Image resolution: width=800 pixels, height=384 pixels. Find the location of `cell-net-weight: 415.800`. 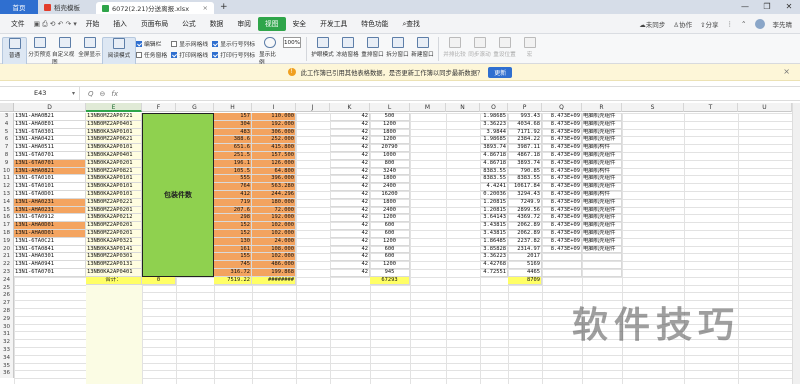

cell-net-weight: 415.800 is located at coordinates (274, 148).